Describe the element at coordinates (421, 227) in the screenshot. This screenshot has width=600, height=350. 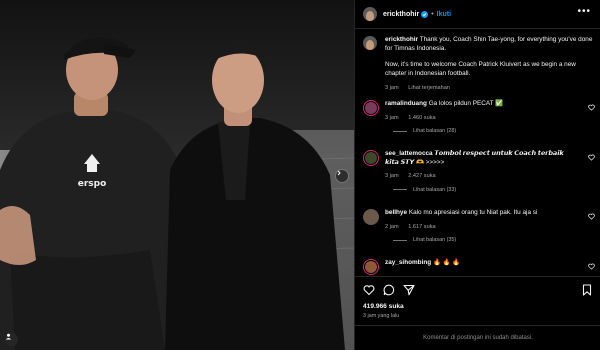
I see `comment-likes: 1.617 suka` at that location.